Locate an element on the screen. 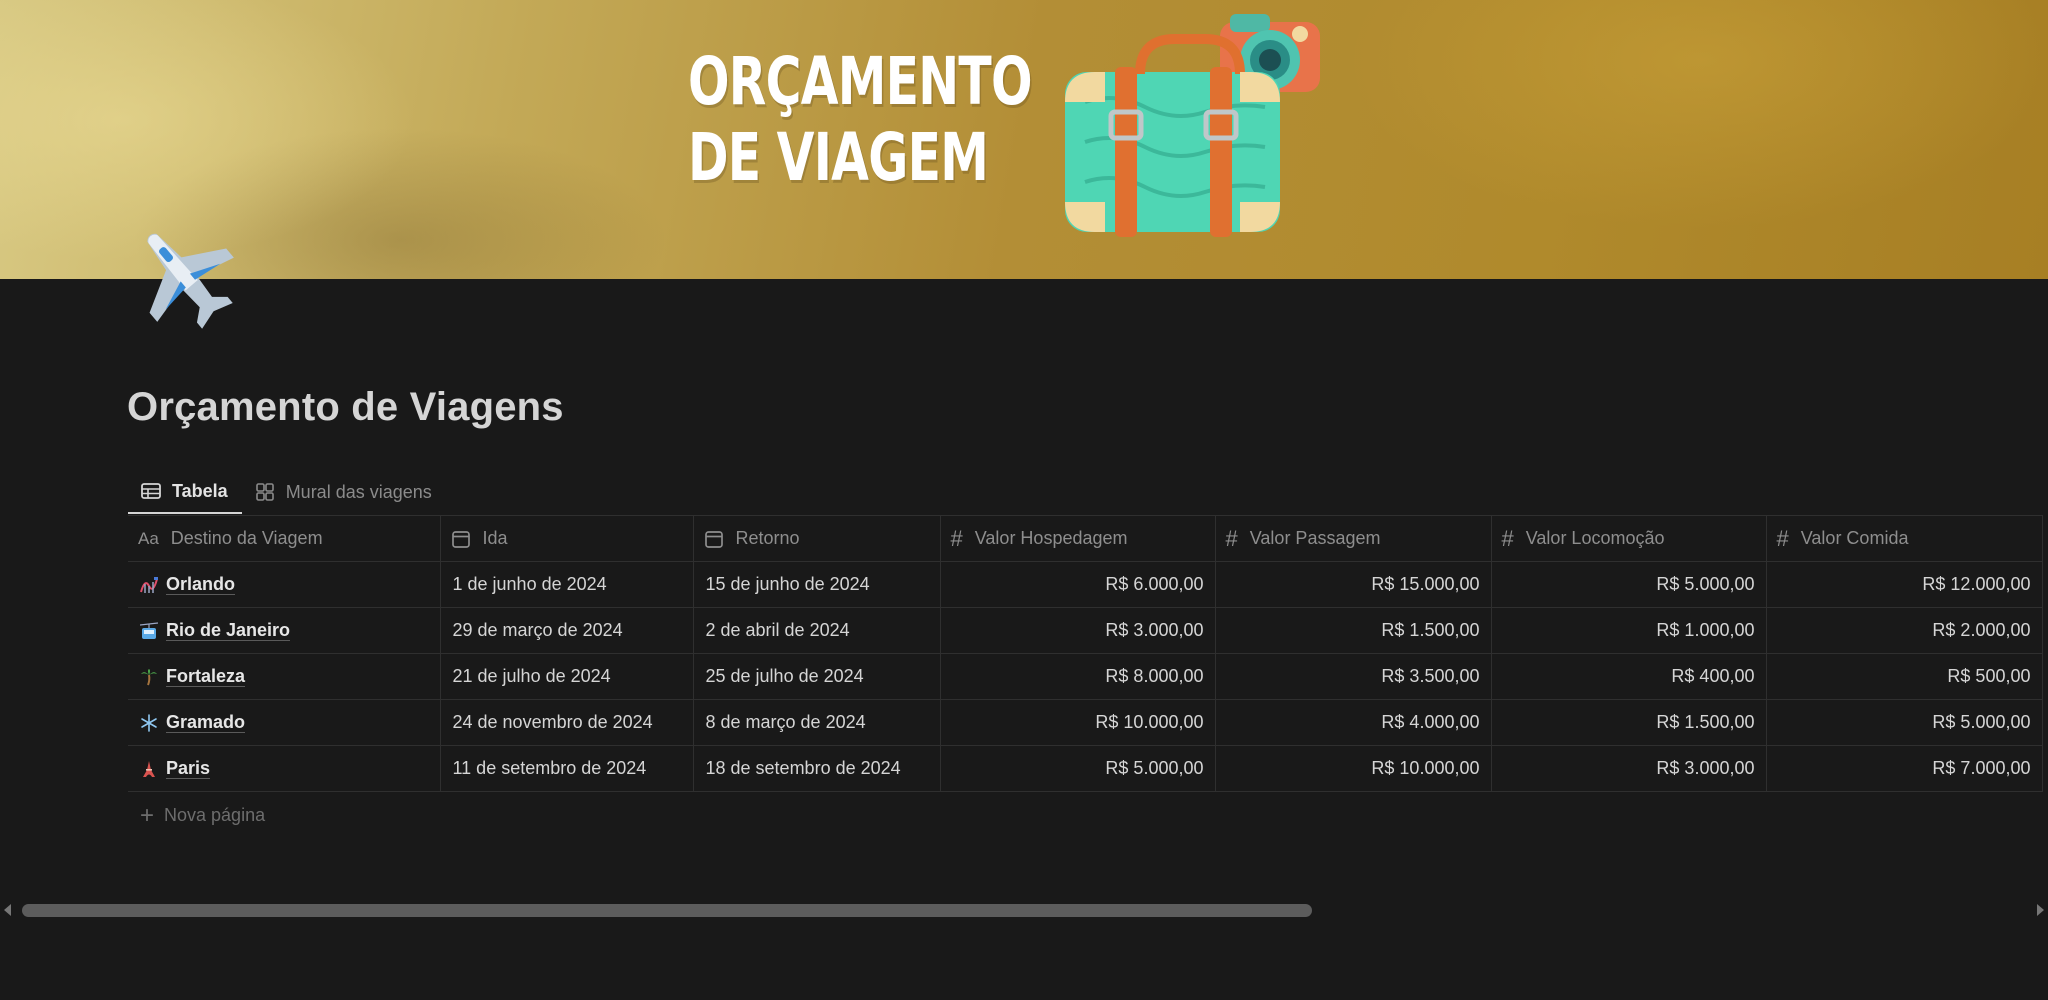 The height and width of the screenshot is (1000, 2048). eiffel-tower-icon is located at coordinates (149, 768).